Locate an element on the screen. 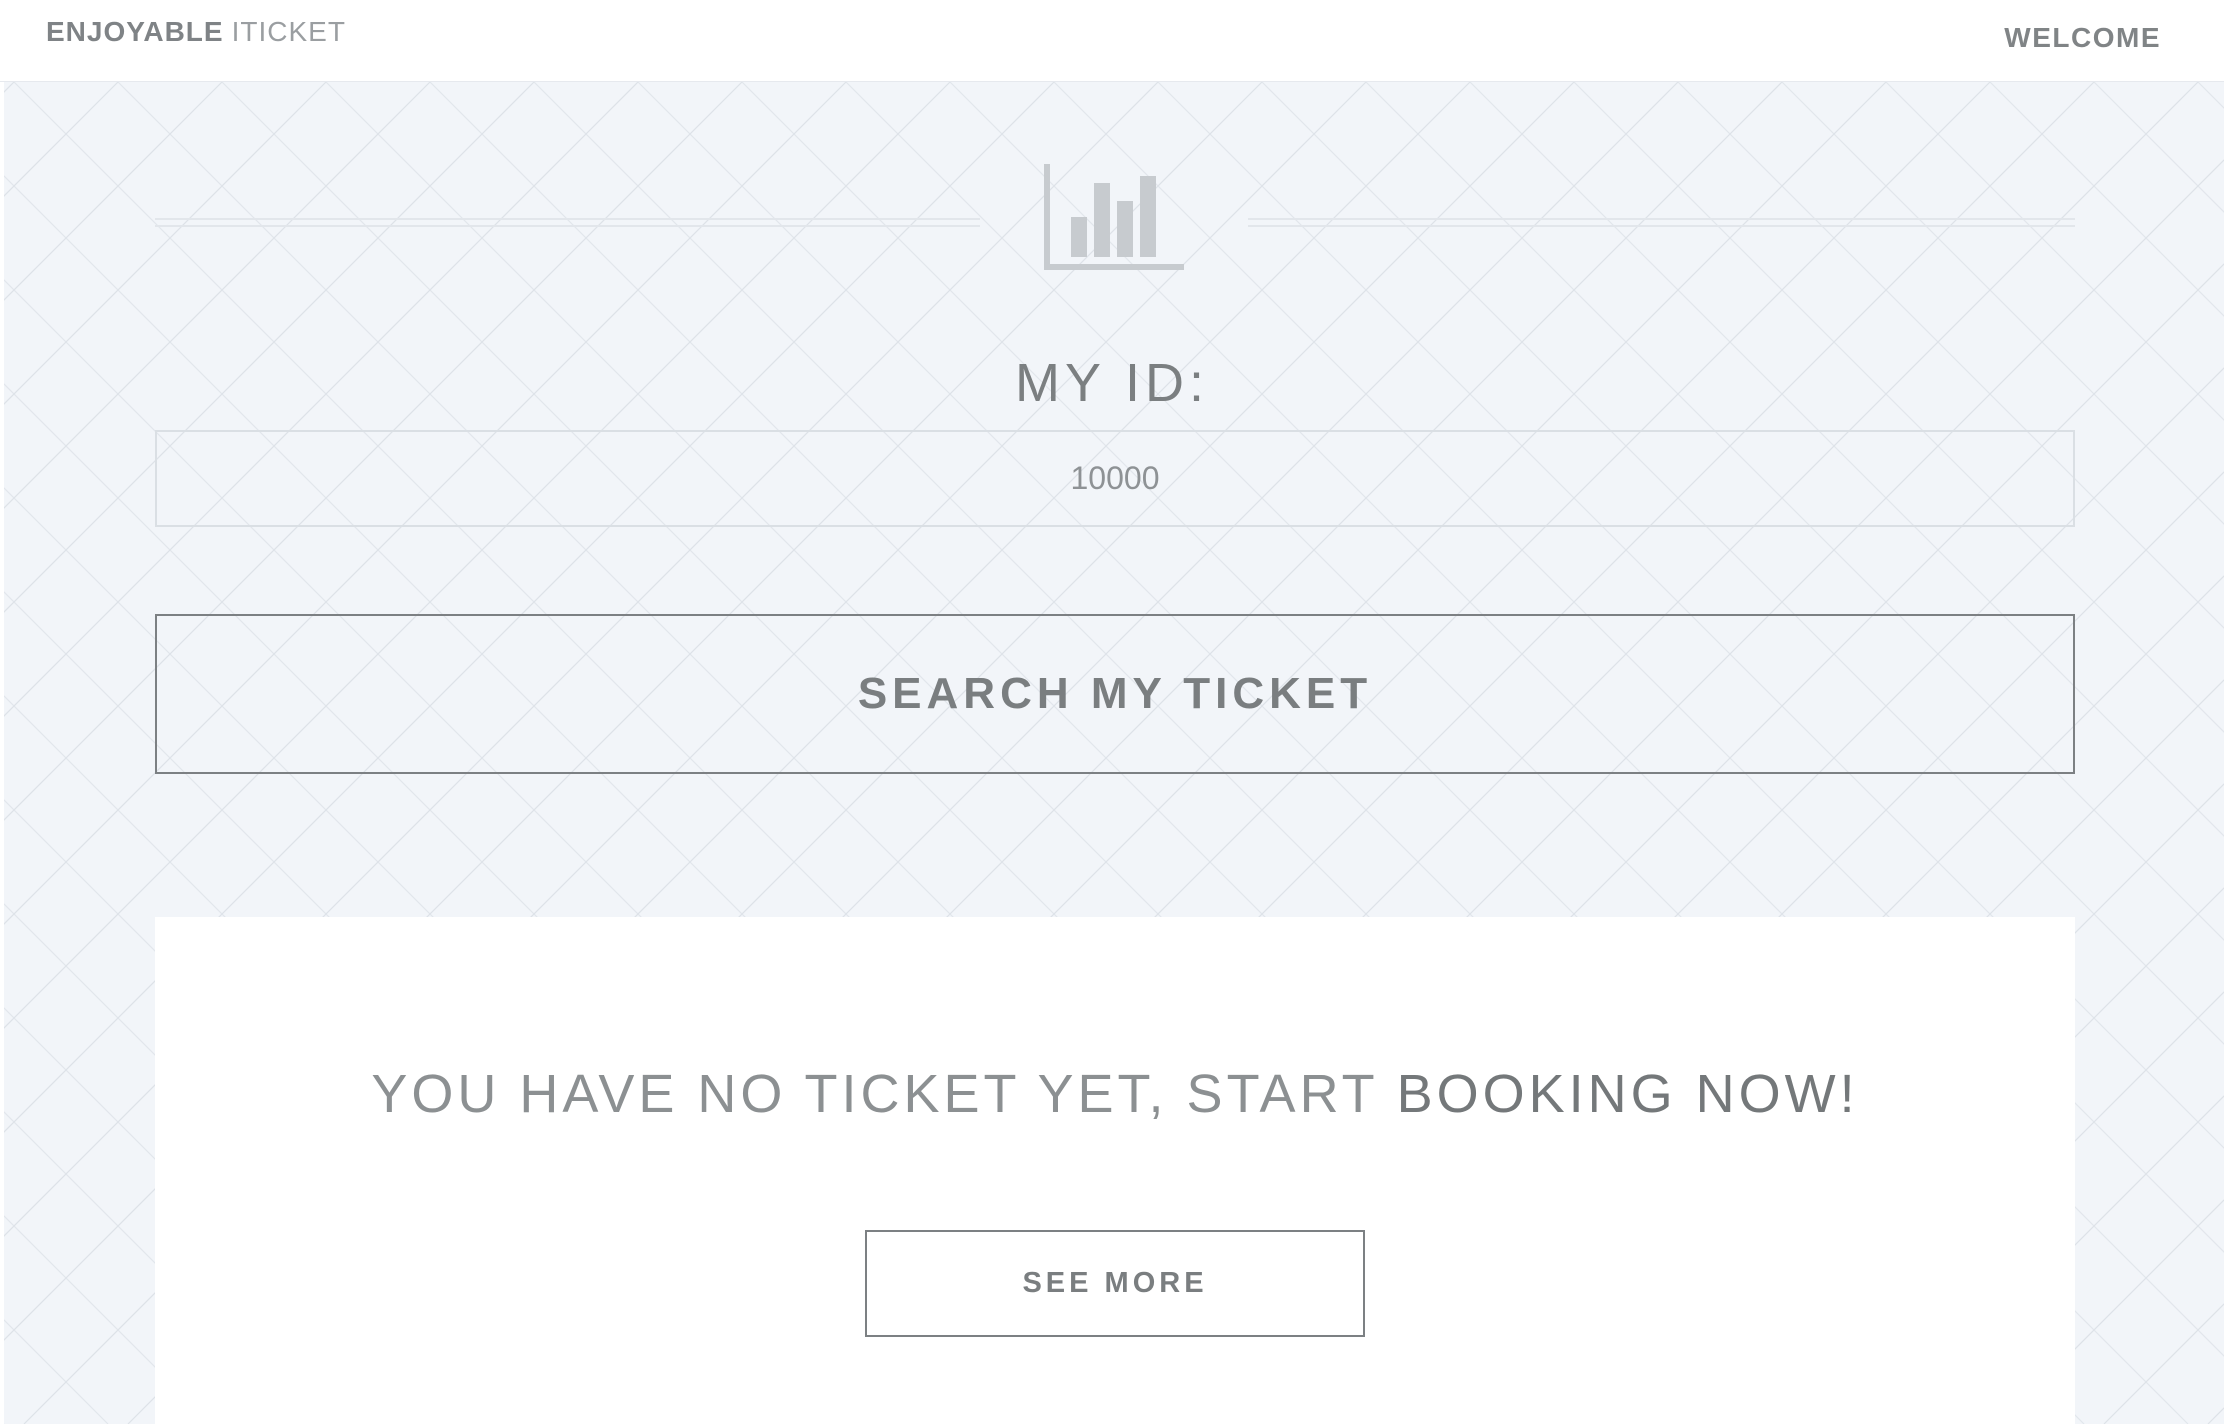  brand-logo: ENJOYABLE ITICKET is located at coordinates (196, 32).